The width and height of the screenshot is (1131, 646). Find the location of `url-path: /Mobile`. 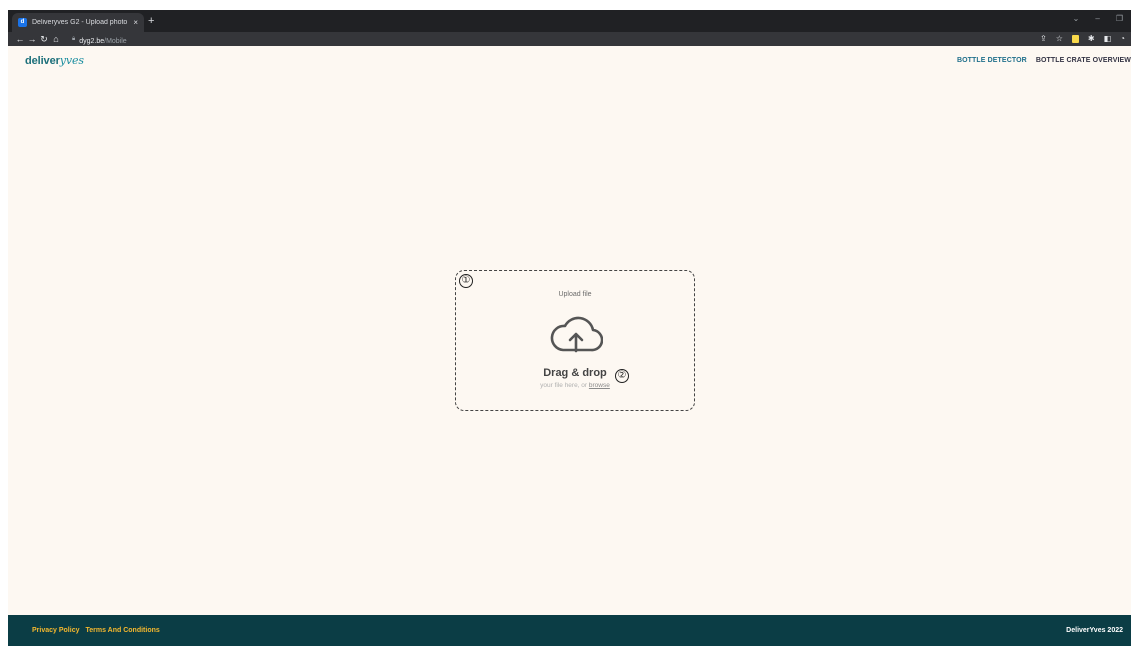

url-path: /Mobile is located at coordinates (115, 41).